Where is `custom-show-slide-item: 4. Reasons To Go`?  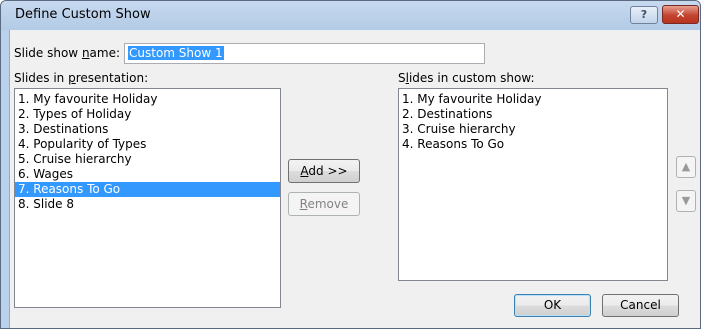
custom-show-slide-item: 4. Reasons To Go is located at coordinates (533, 144).